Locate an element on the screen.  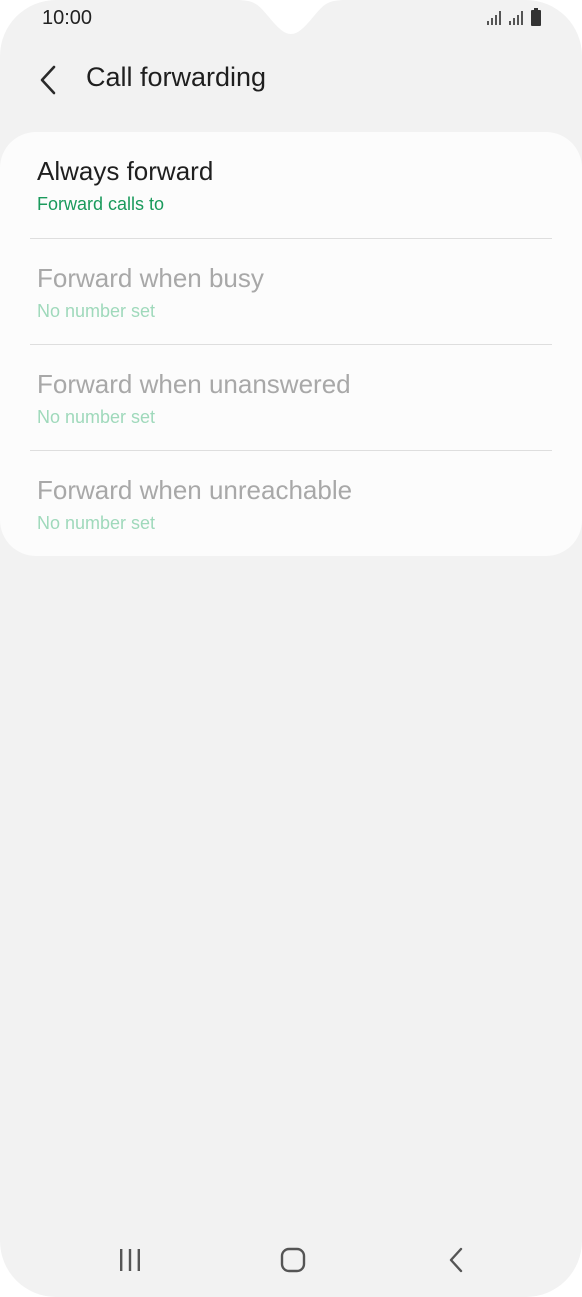
system-navigation-bar is located at coordinates (291, 1260).